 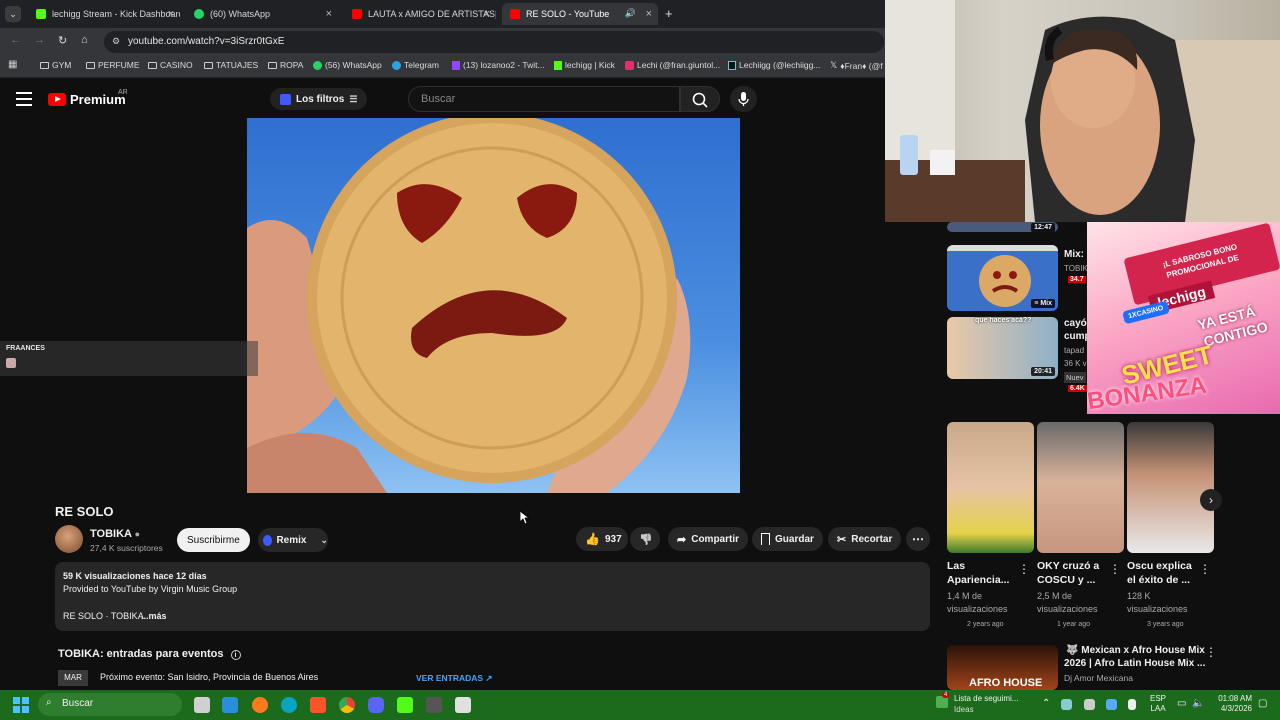 What do you see at coordinates (1002, 278) in the screenshot?
I see `mix-thumbnail: ≡ Mix` at bounding box center [1002, 278].